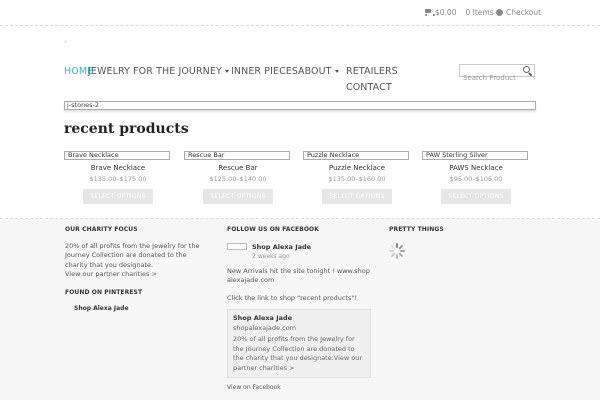 The height and width of the screenshot is (400, 600). I want to click on product-image: PAW Sterling Silver, so click(475, 155).